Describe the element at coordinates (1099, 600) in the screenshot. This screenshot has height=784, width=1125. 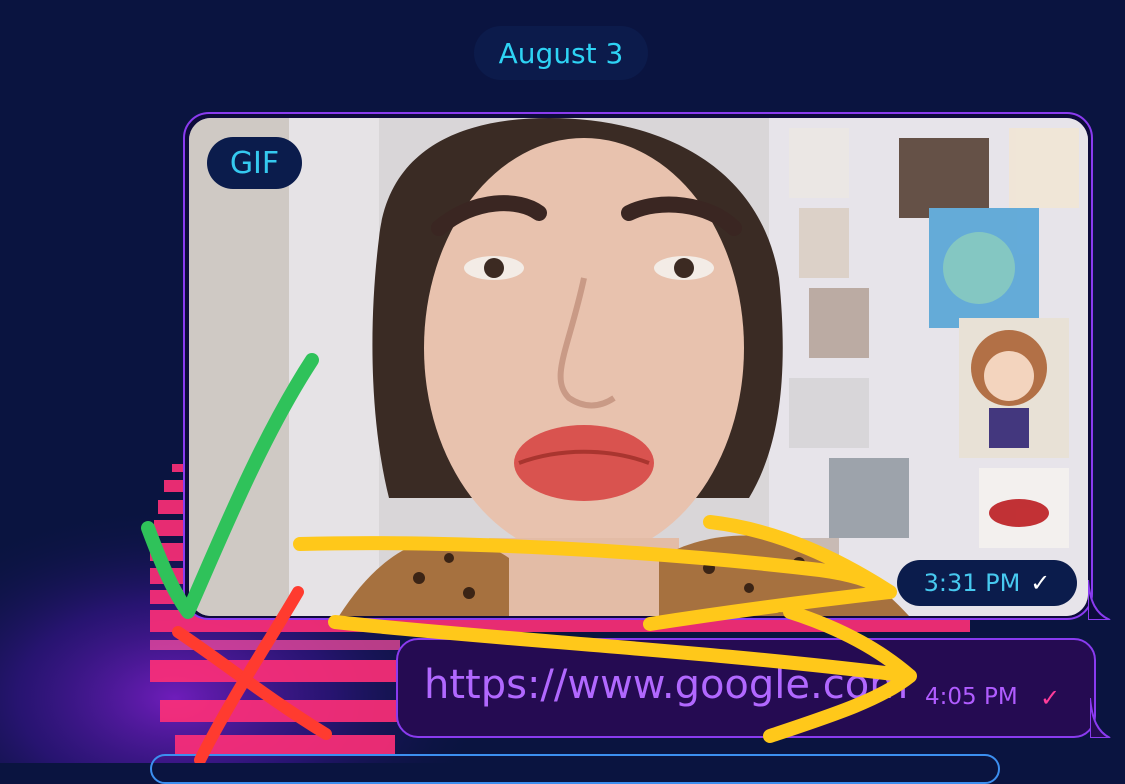
I see `bubble-tail` at that location.